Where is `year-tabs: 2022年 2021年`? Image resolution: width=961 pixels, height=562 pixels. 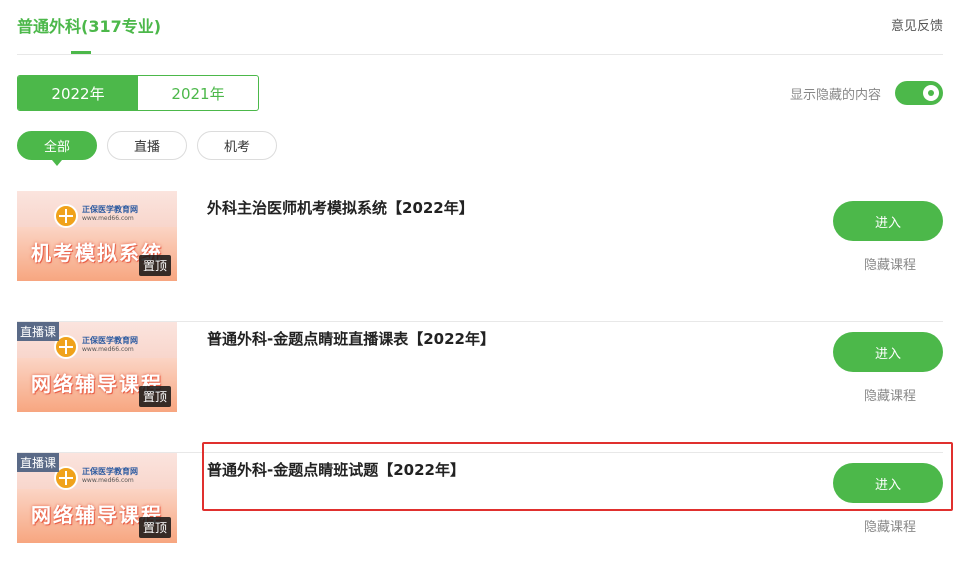 year-tabs: 2022年 2021年 is located at coordinates (138, 93).